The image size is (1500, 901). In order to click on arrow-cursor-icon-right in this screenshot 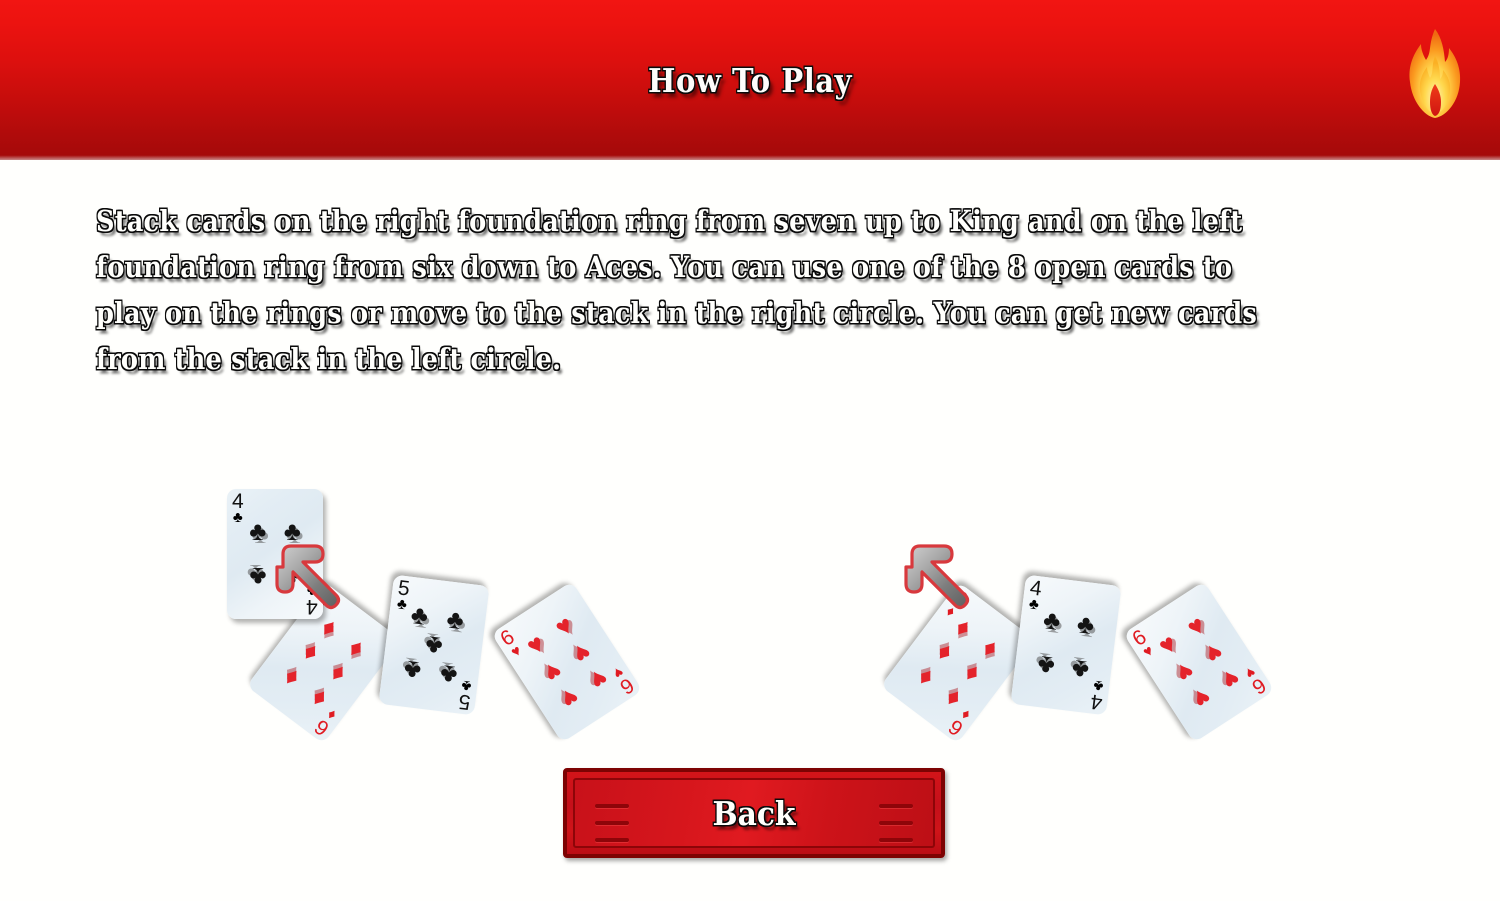, I will do `click(937, 577)`.